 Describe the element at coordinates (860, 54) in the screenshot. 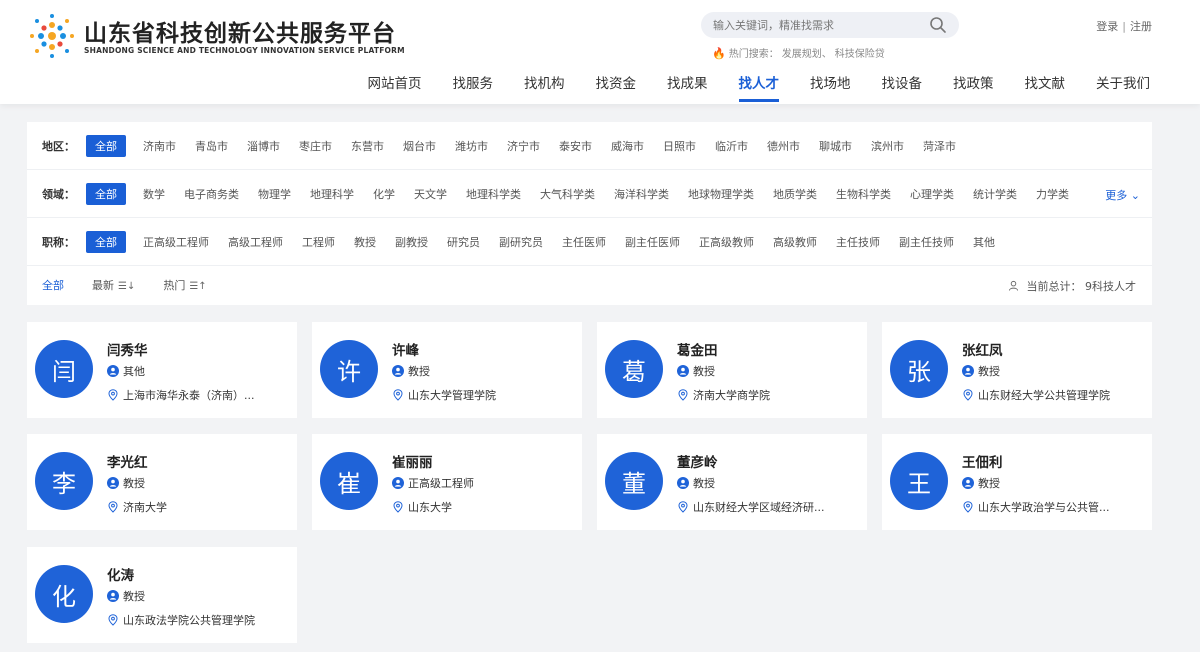

I see `hot-search-link: 科技保险贷` at that location.